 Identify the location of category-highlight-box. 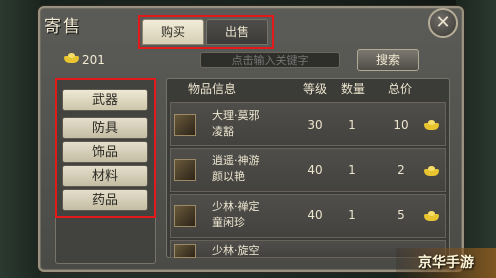
(105, 148).